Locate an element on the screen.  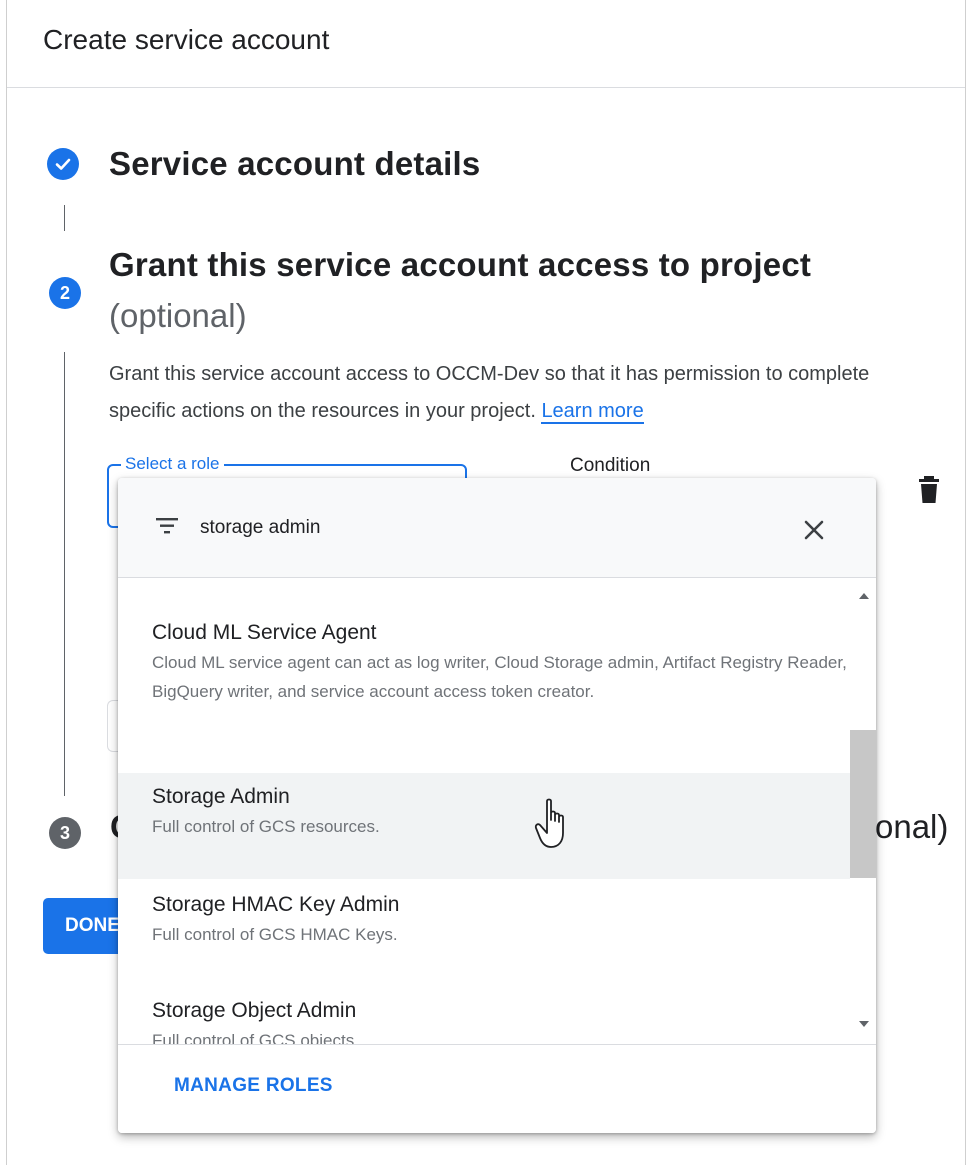
dialog-header: Create service account is located at coordinates (486, 44).